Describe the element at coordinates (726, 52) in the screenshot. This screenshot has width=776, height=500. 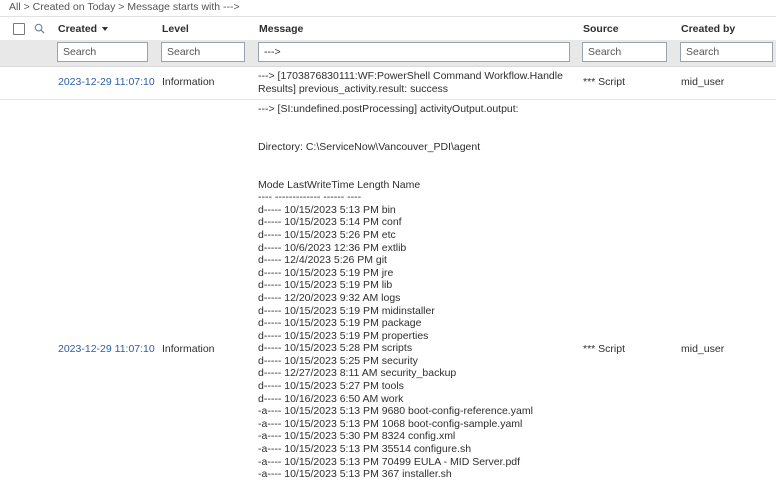
I see `created-by-search-input` at that location.